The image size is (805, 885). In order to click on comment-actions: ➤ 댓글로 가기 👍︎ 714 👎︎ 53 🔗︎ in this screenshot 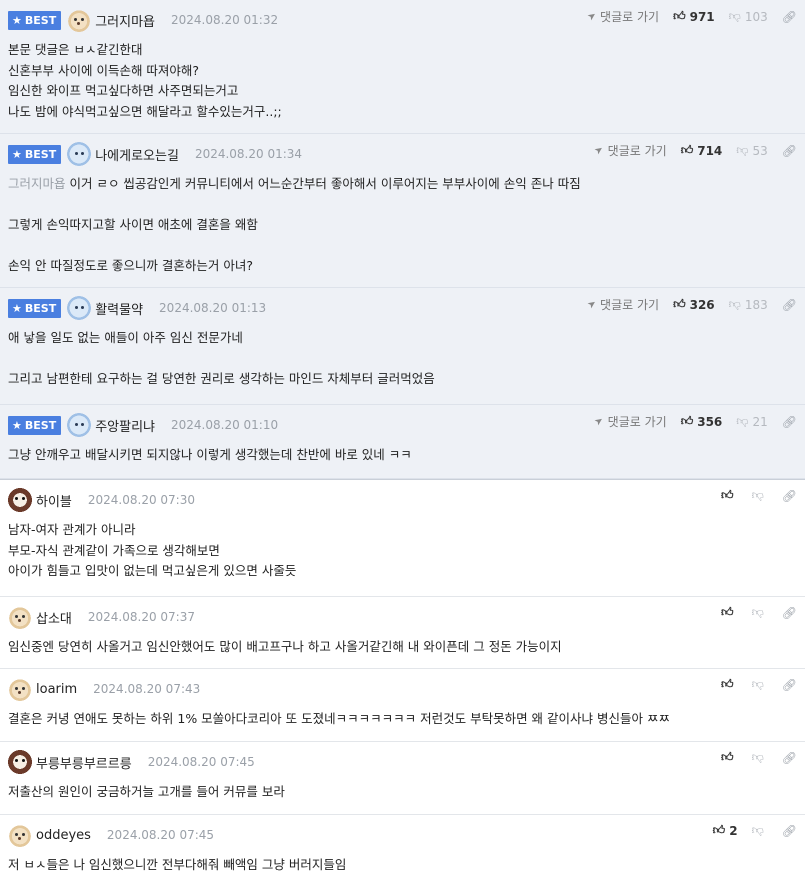, I will do `click(694, 150)`.